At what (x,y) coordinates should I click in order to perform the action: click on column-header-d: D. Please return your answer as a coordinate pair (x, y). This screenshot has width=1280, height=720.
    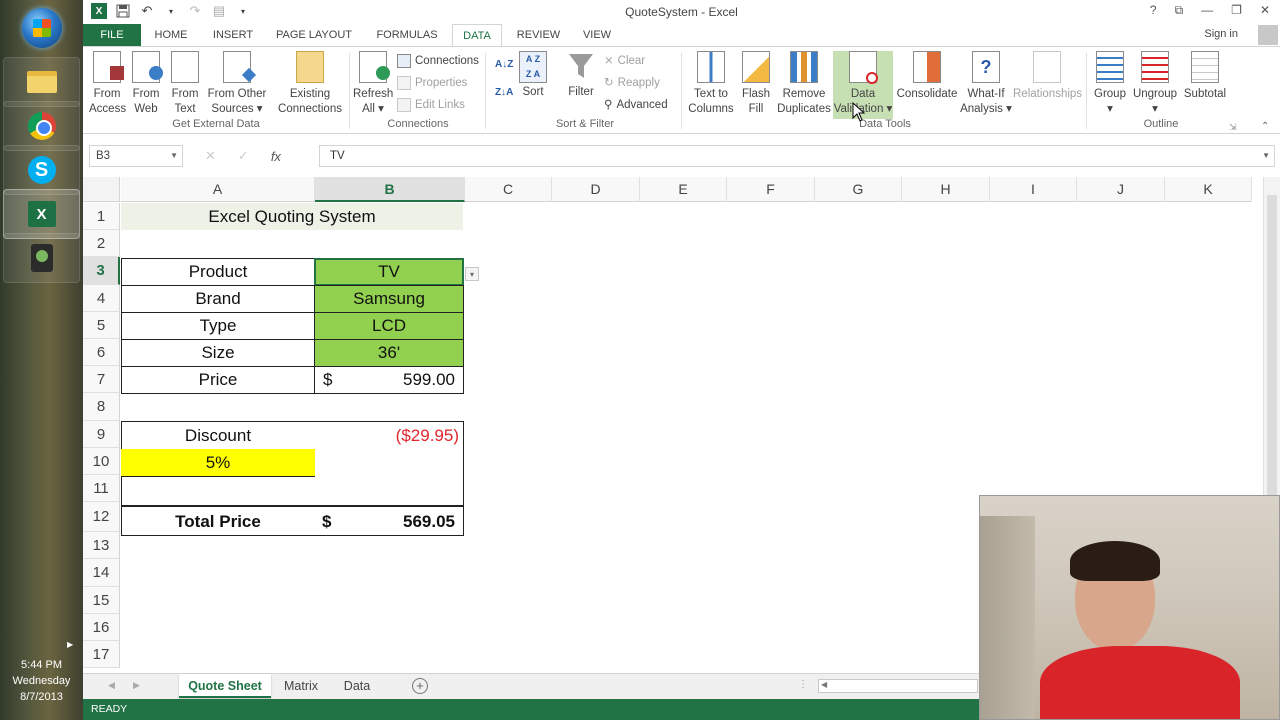
    Looking at the image, I should click on (596, 189).